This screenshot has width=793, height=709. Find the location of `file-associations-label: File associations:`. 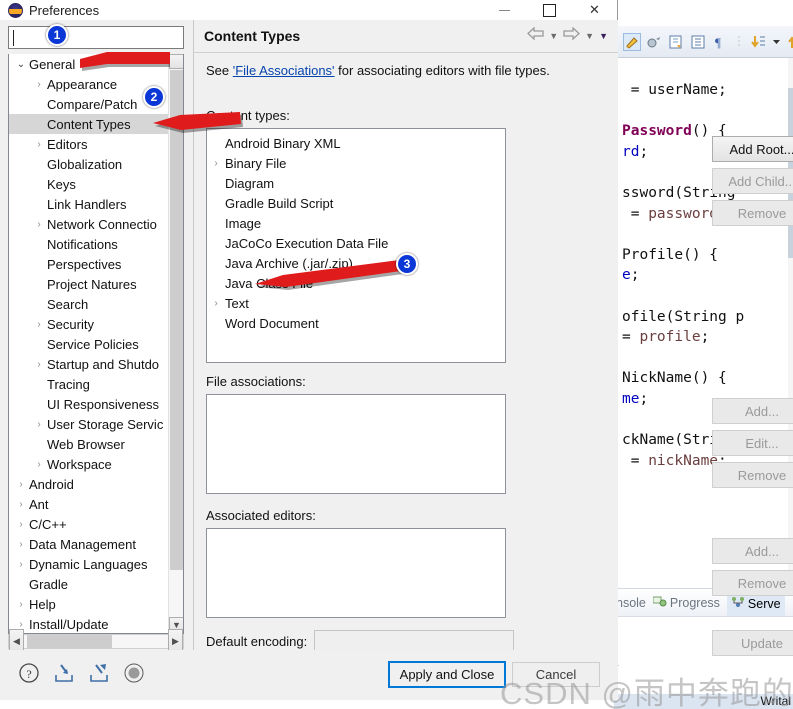

file-associations-label: File associations: is located at coordinates (256, 381).